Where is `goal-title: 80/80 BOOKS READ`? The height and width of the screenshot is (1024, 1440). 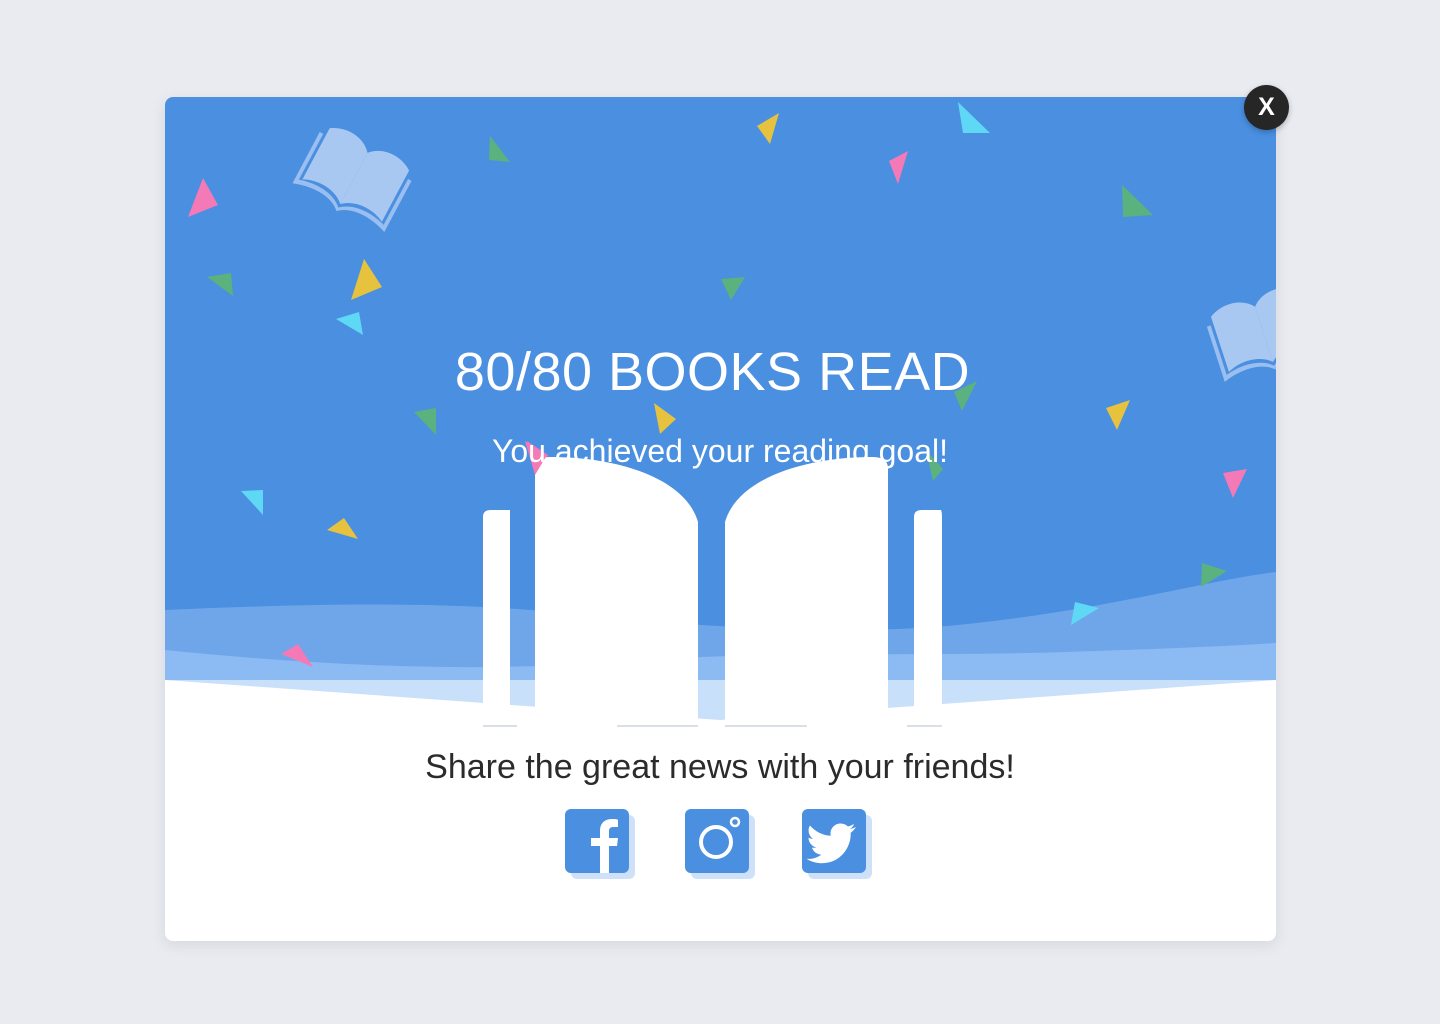
goal-title: 80/80 BOOKS READ is located at coordinates (712, 372).